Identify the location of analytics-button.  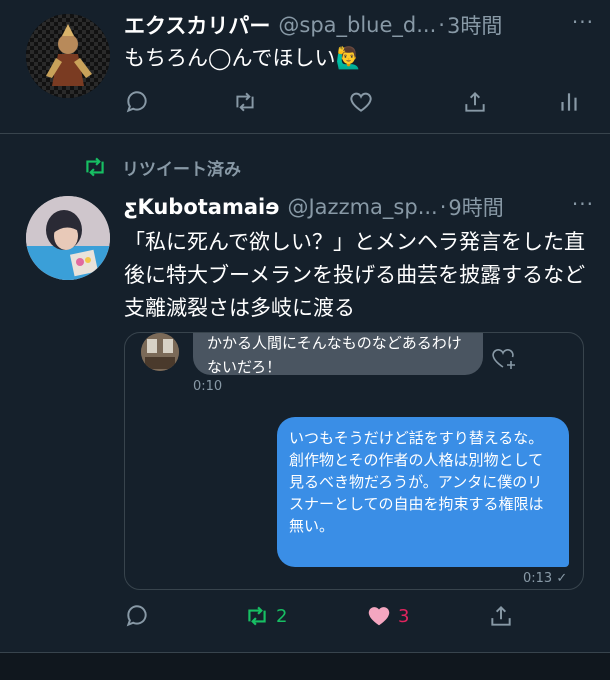
(569, 102).